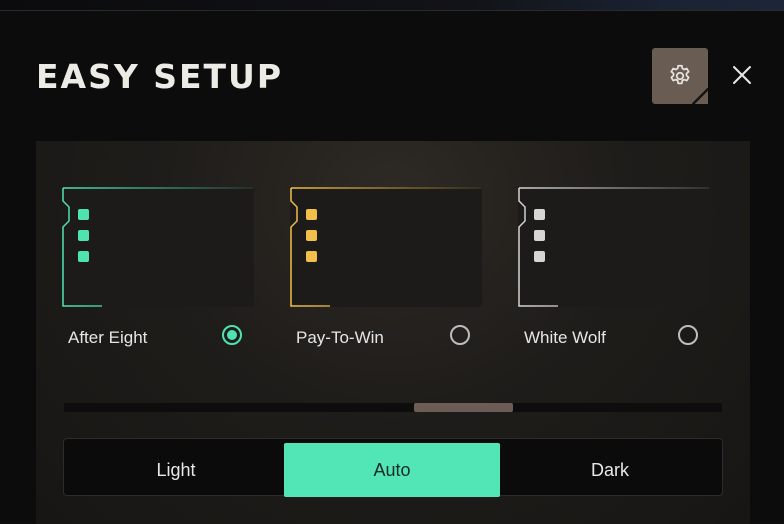 Image resolution: width=784 pixels, height=524 pixels. I want to click on theme-label: After Eight, so click(108, 337).